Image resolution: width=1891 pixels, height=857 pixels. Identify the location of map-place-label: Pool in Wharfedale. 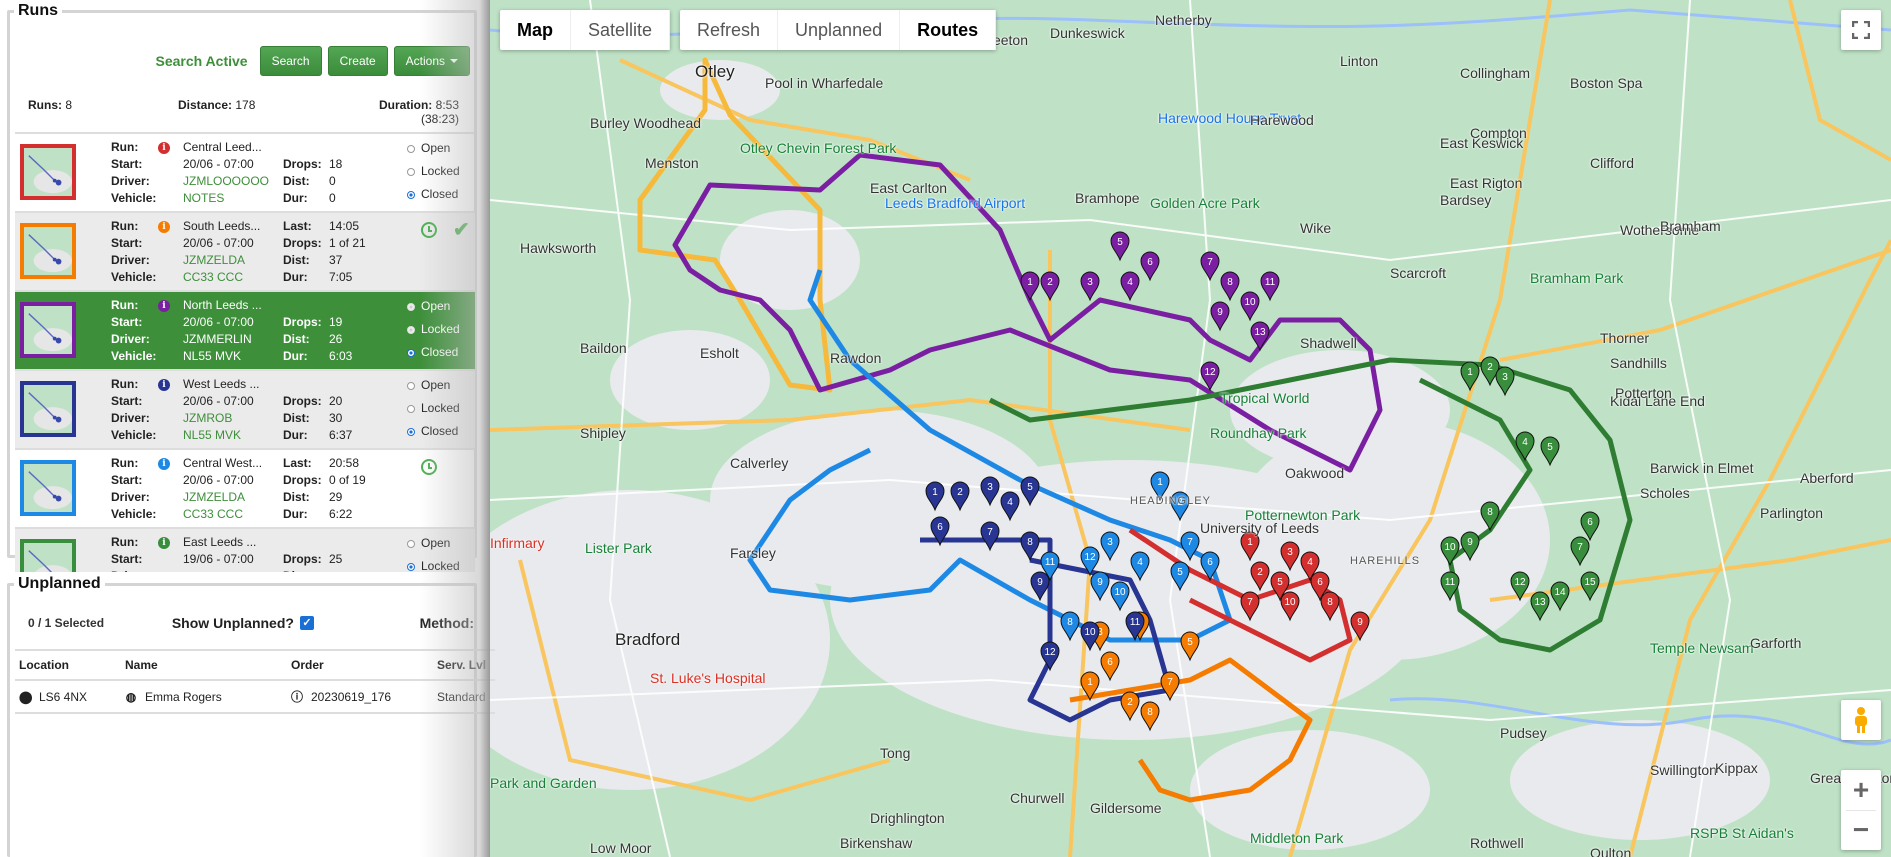
(824, 83).